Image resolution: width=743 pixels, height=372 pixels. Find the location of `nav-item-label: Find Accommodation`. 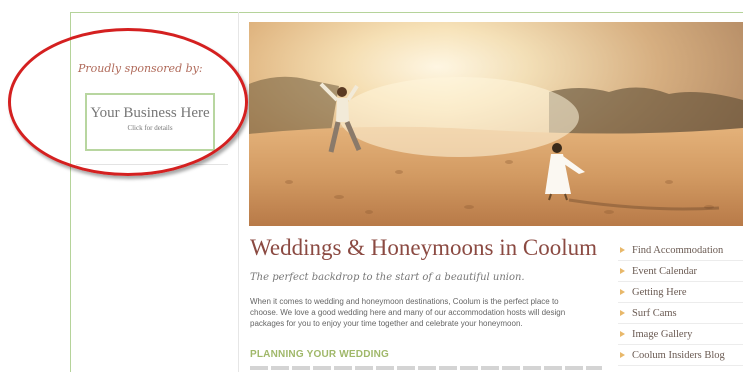

nav-item-label: Find Accommodation is located at coordinates (678, 250).